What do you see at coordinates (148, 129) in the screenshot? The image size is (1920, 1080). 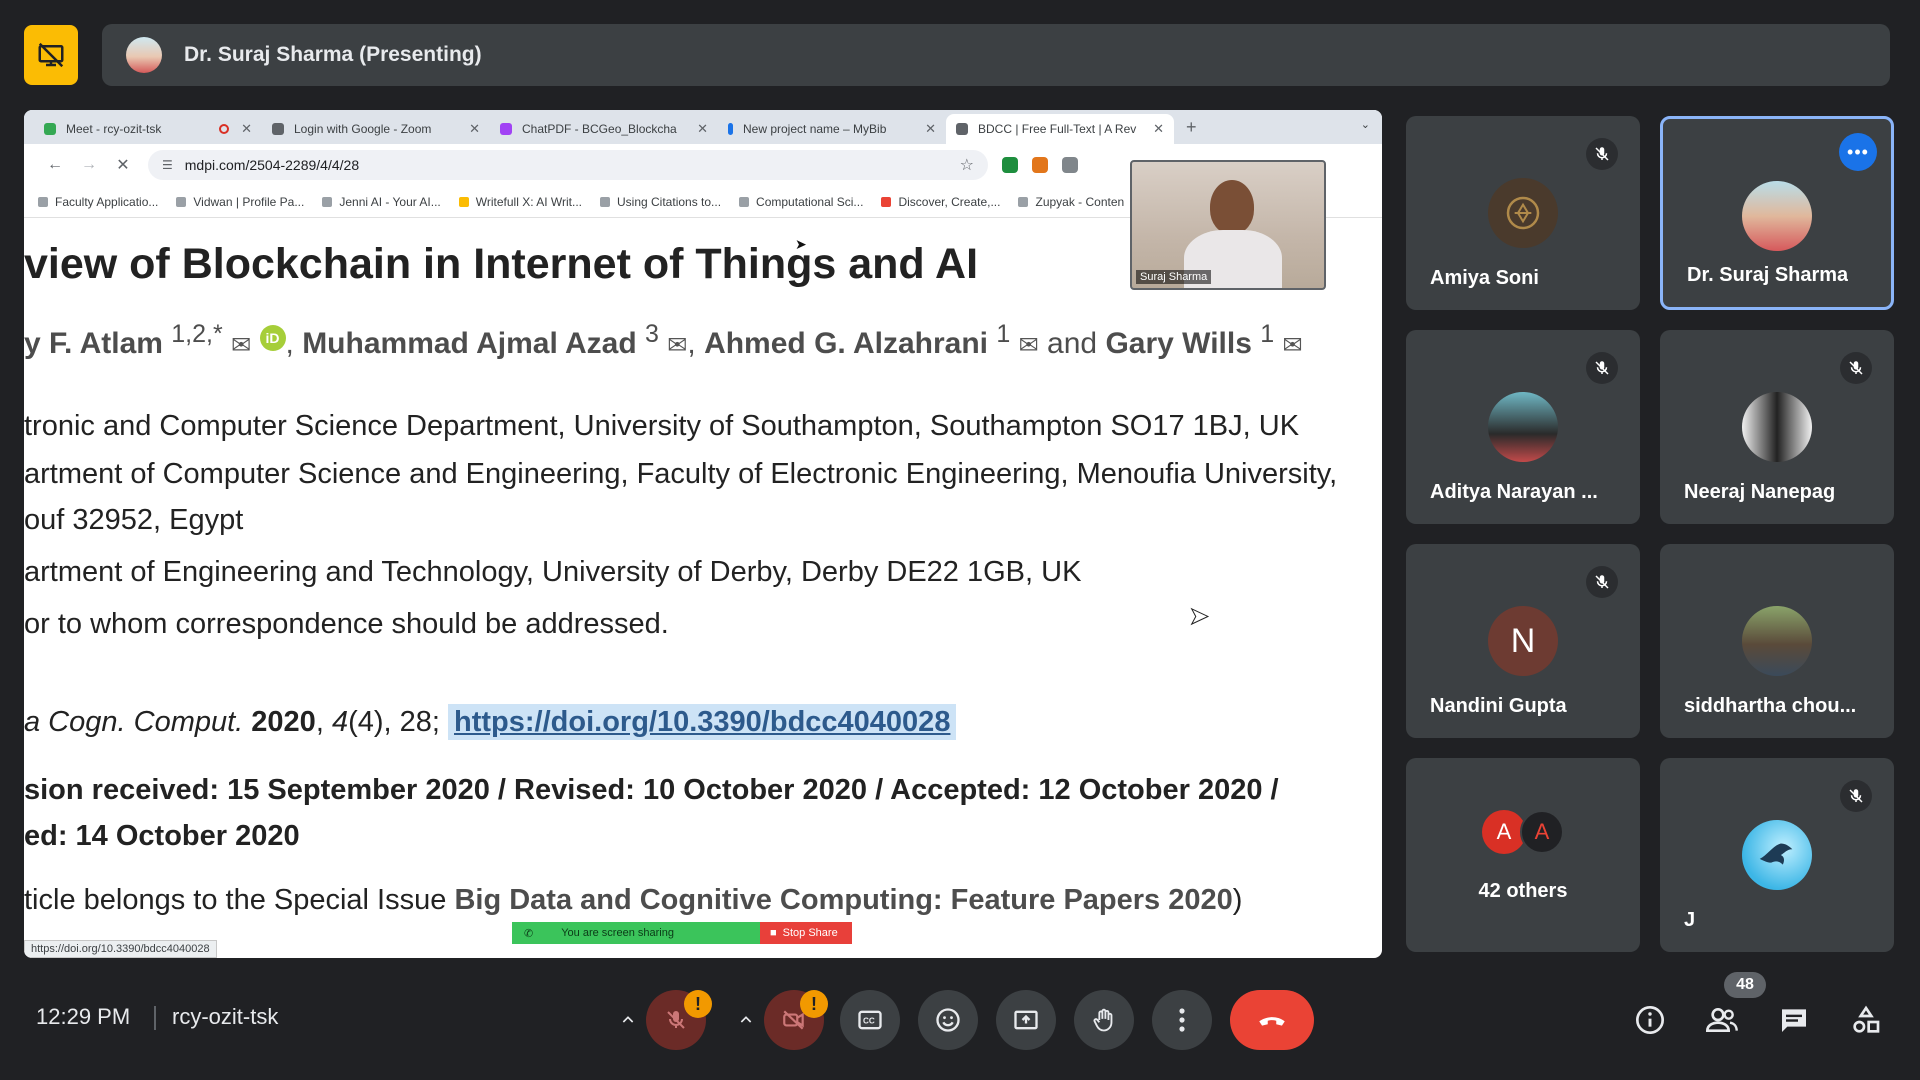 I see `browser-tab-meet: Meet - rcy-ozit-tsk ✕` at bounding box center [148, 129].